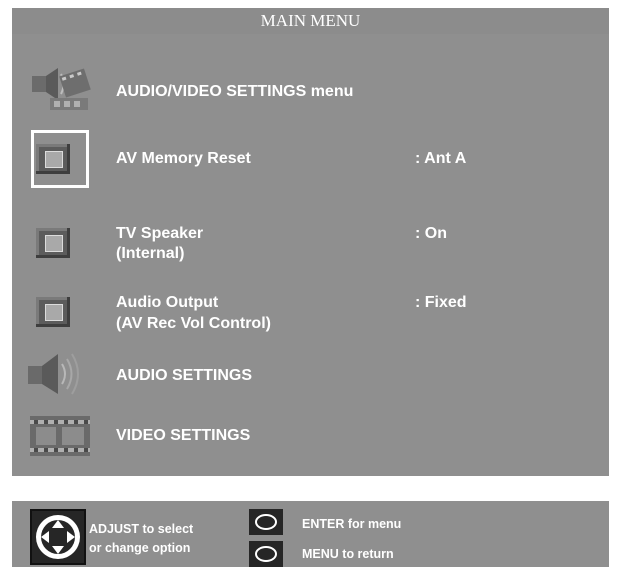 This screenshot has width=621, height=567. Describe the element at coordinates (352, 524) in the screenshot. I see `enter-hint: ENTER for menu` at that location.